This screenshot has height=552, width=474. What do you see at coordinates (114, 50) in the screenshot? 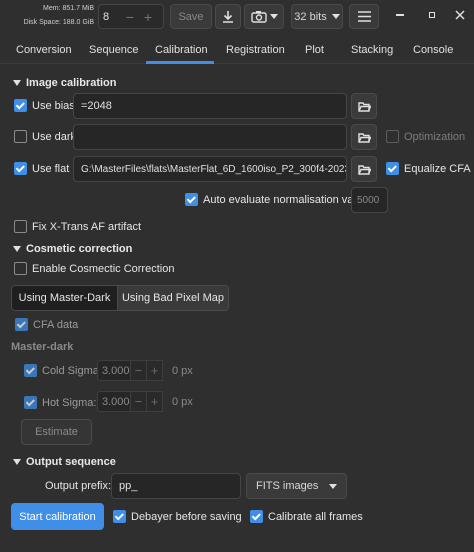
I see `tab-sequence: Sequence` at bounding box center [114, 50].